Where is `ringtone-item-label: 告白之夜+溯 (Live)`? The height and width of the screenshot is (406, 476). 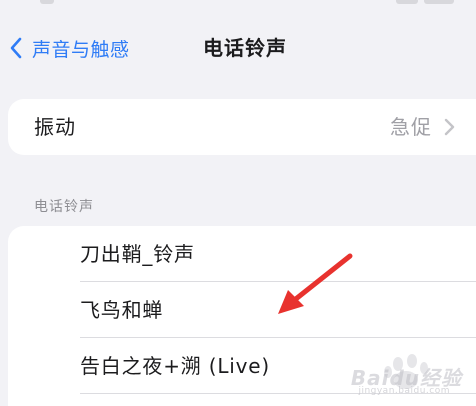 ringtone-item-label: 告白之夜+溯 (Live) is located at coordinates (175, 366).